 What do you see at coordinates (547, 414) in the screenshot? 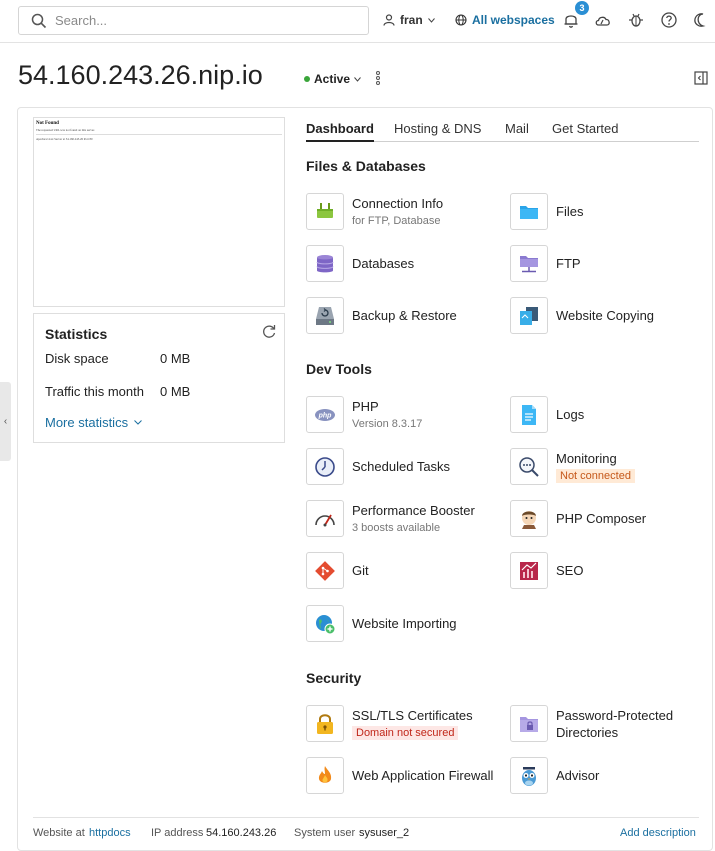
I see `tile-logs: Logs` at bounding box center [547, 414].